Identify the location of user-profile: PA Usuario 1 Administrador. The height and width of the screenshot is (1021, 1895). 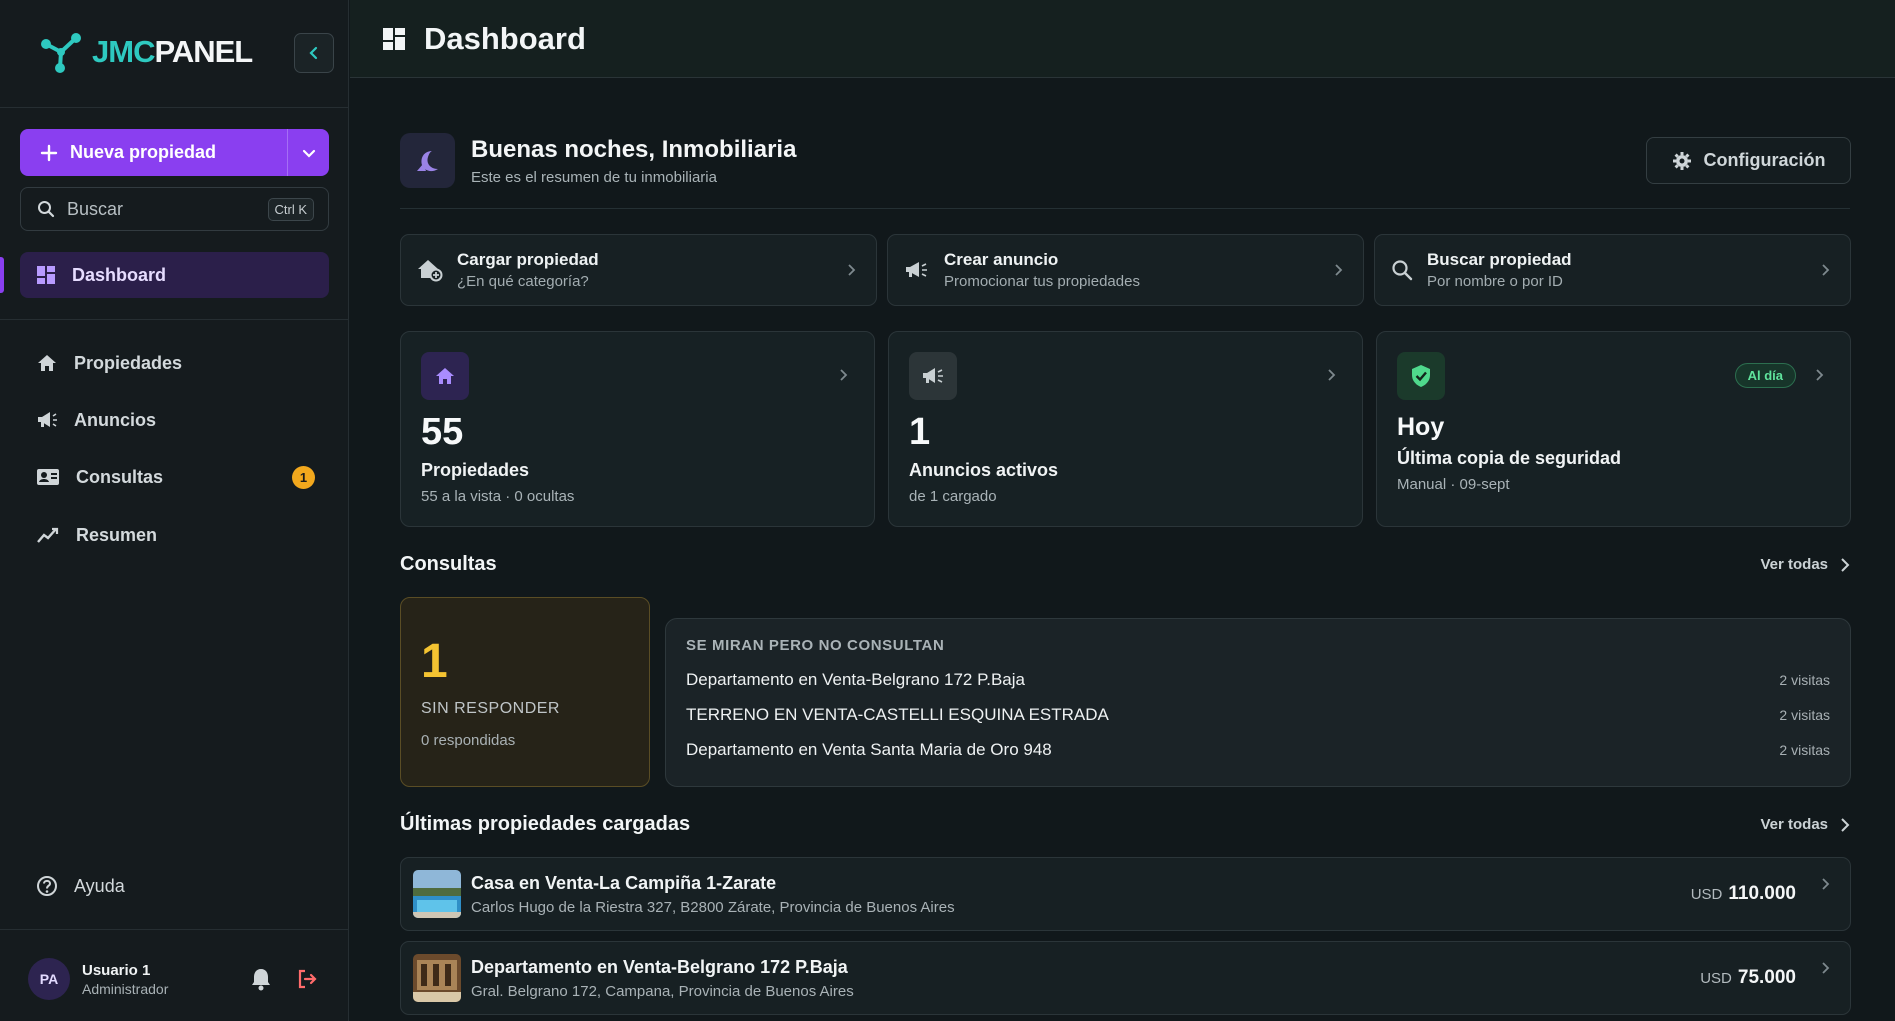
(98, 979).